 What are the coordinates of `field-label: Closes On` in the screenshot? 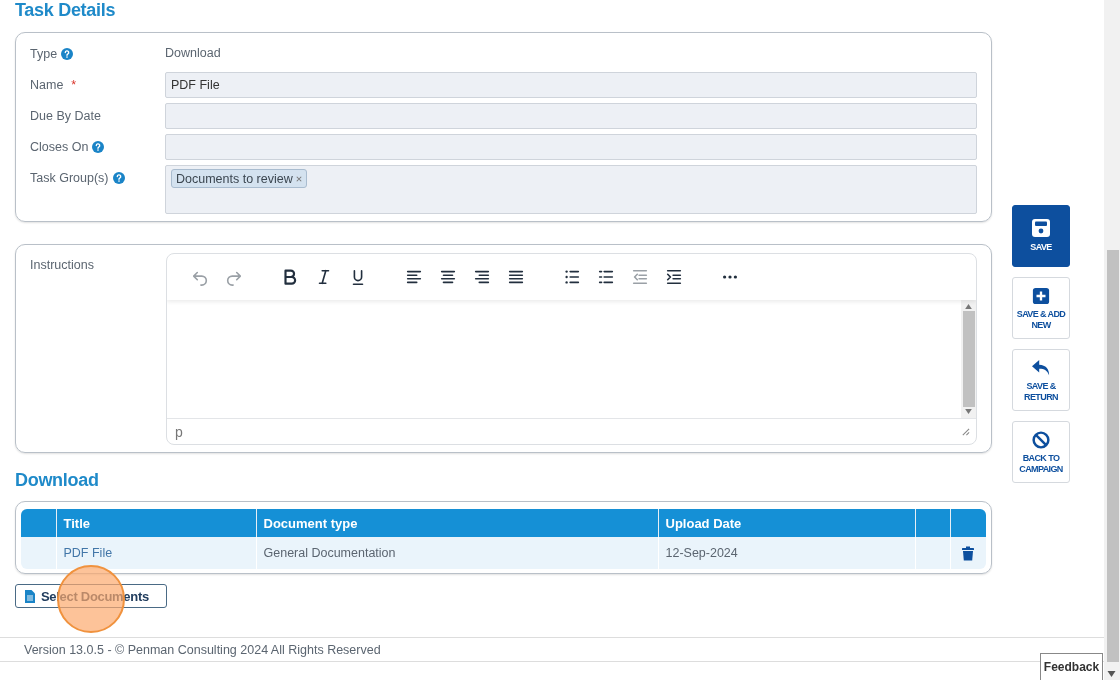 It's located at (59, 147).